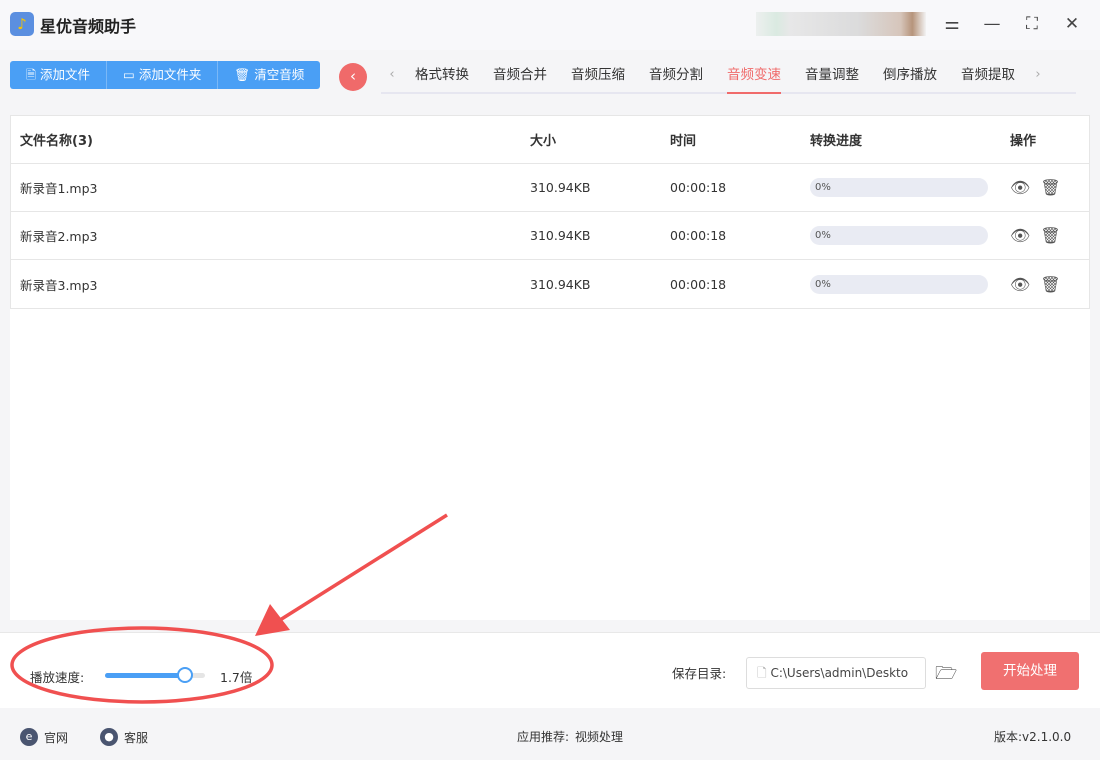 This screenshot has height=760, width=1100. I want to click on recommend-link: 视频处理, so click(599, 736).